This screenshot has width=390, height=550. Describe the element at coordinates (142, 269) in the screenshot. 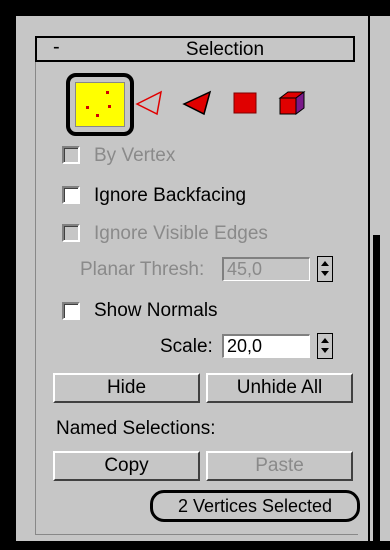

I see `planar-thresh-label: Planar Thresh:` at that location.